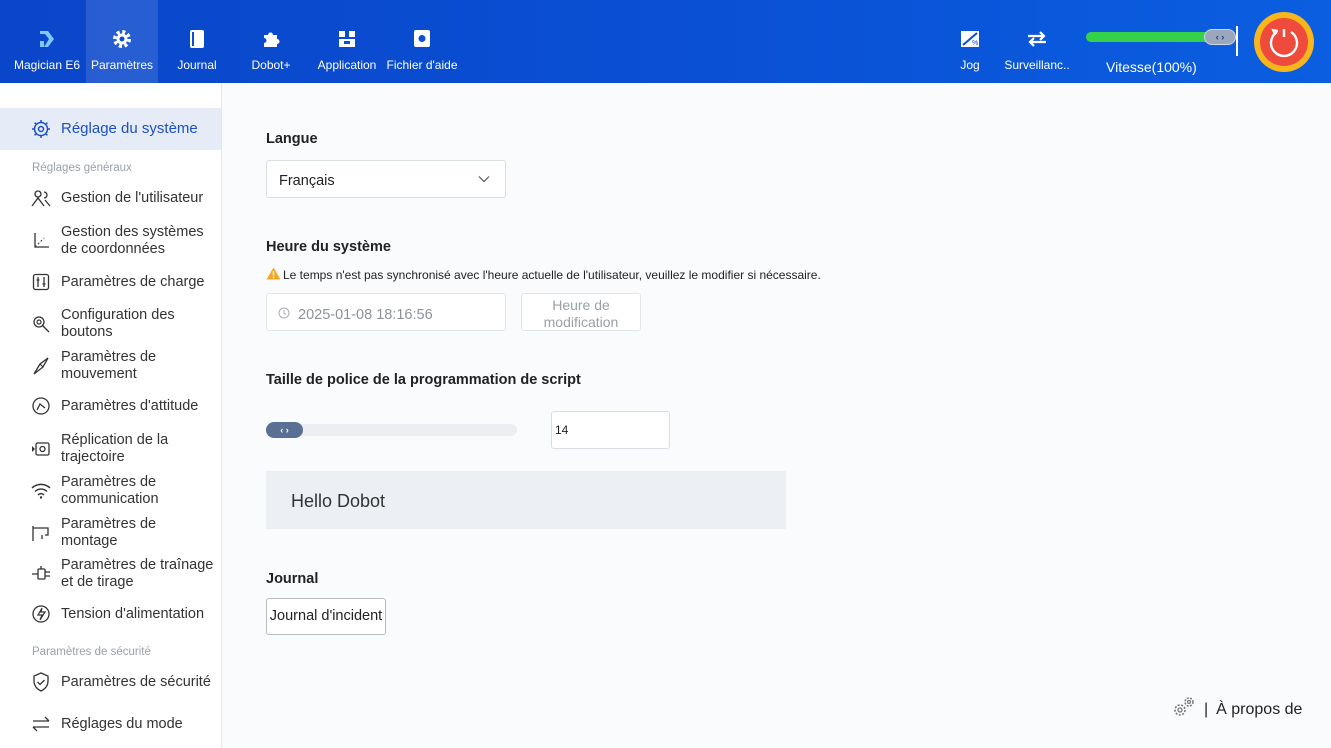 The height and width of the screenshot is (748, 1331). Describe the element at coordinates (326, 616) in the screenshot. I see `incident-journal-button: Journal d'incident` at that location.